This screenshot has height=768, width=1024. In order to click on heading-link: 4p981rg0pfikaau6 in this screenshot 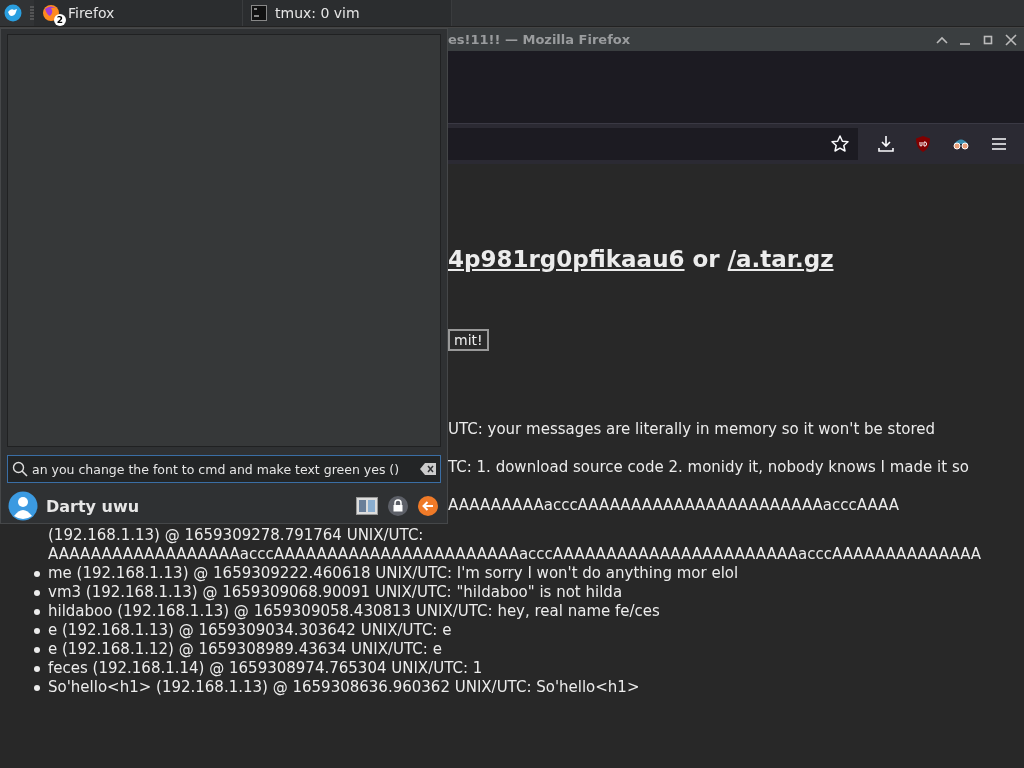, I will do `click(566, 259)`.